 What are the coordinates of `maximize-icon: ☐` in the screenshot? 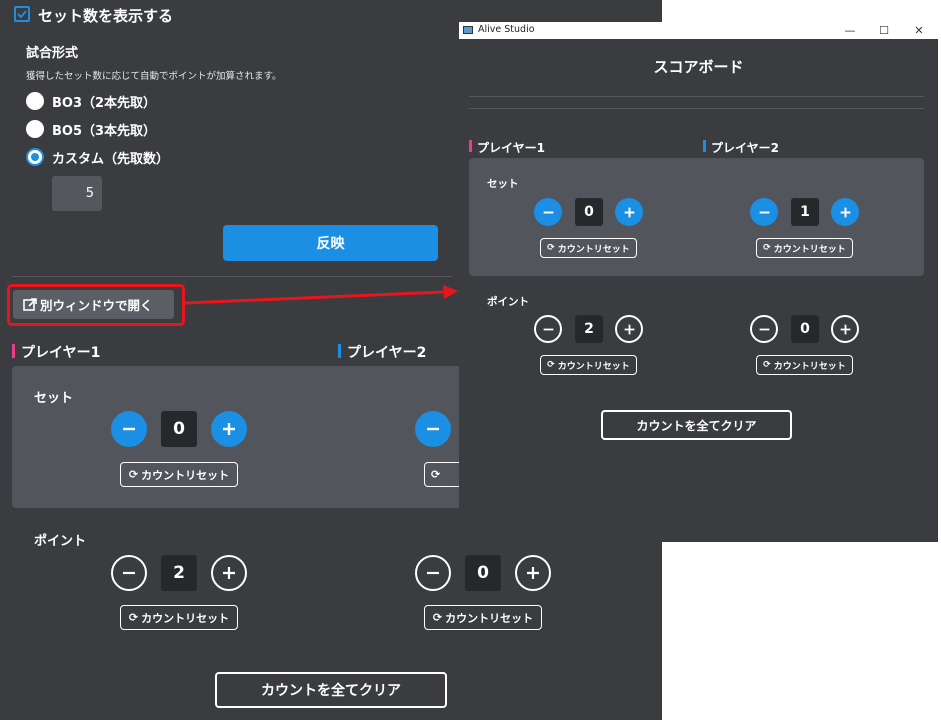 It's located at (884, 30).